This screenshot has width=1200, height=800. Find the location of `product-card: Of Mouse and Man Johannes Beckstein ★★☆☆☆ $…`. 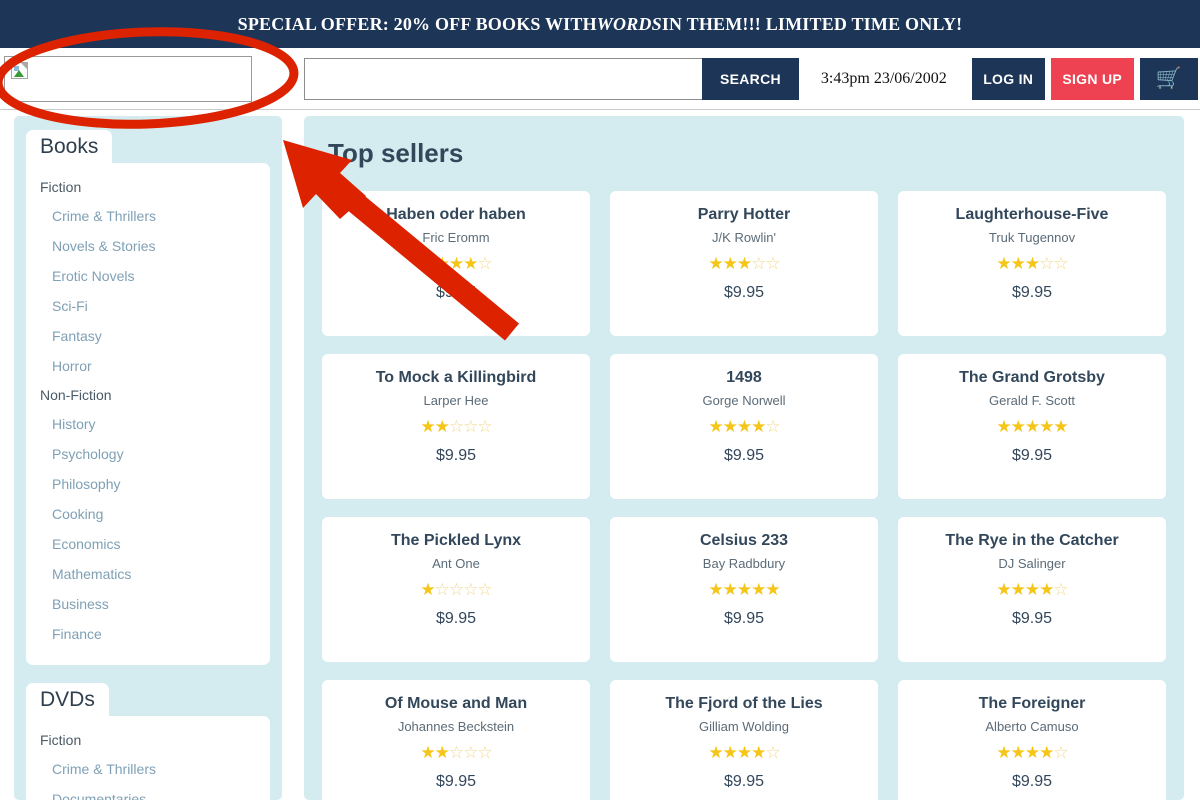

product-card: Of Mouse and Man Johannes Beckstein ★★☆☆☆ $… is located at coordinates (456, 740).